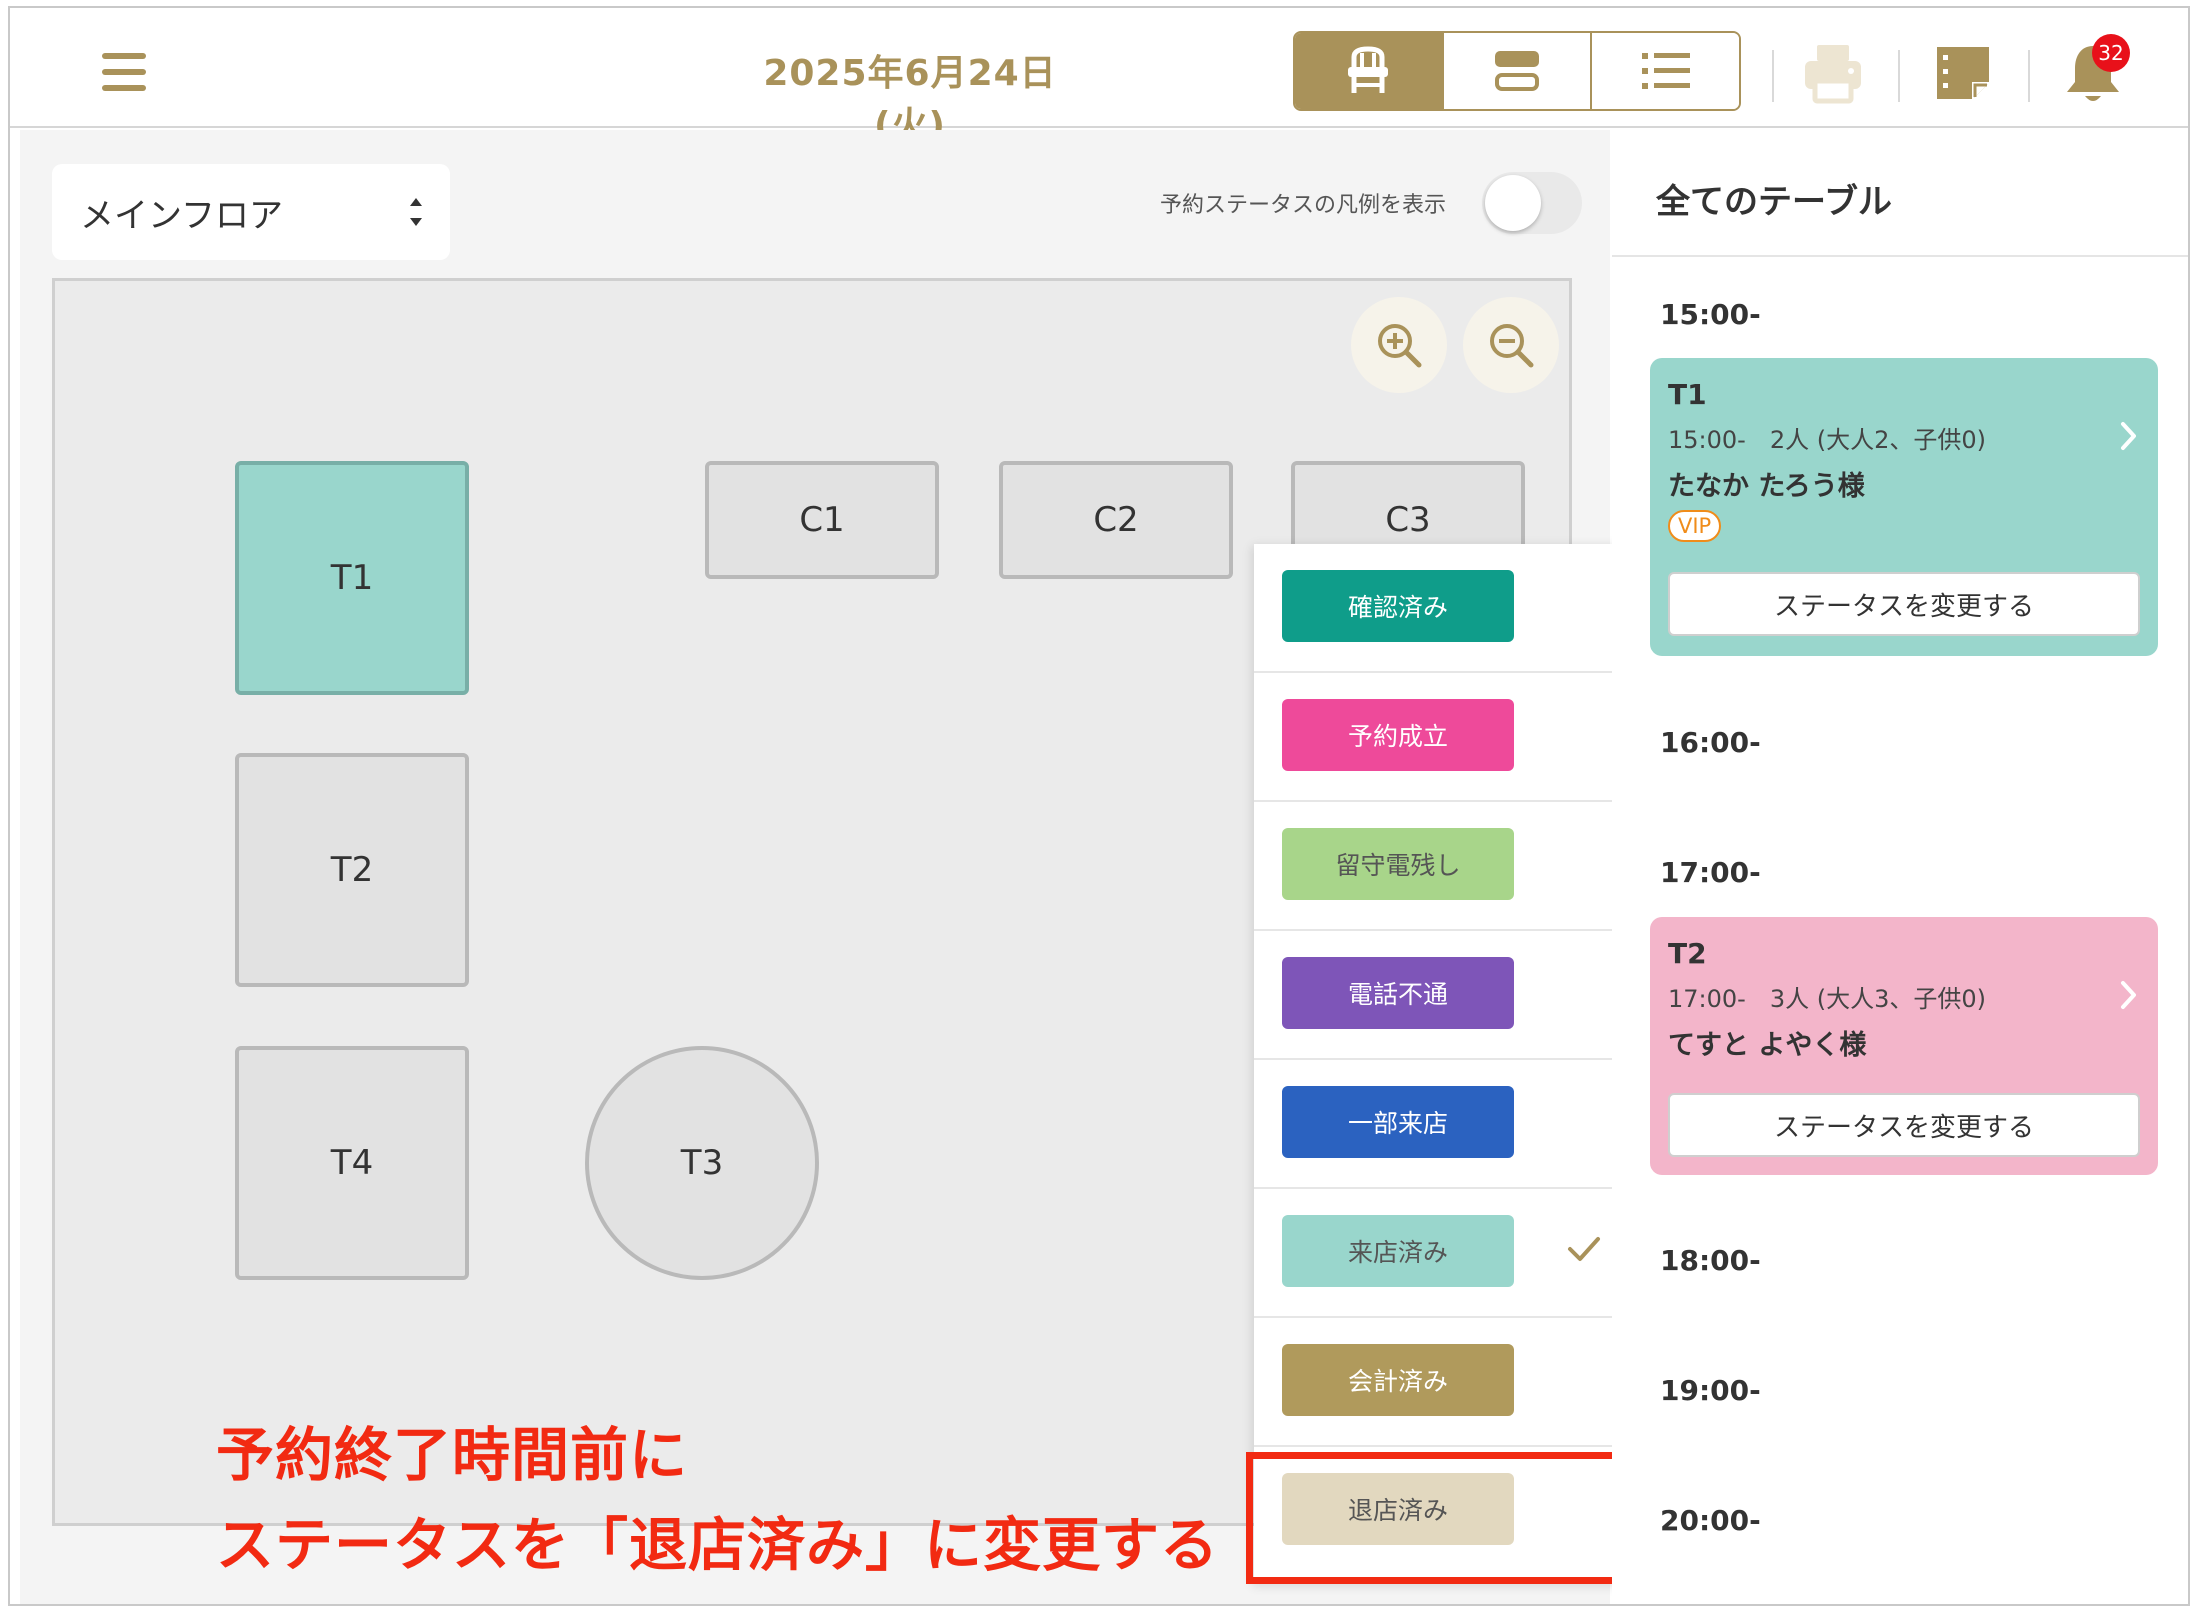  I want to click on annotation-line-1: 予約終了時間前に, so click(452, 1455).